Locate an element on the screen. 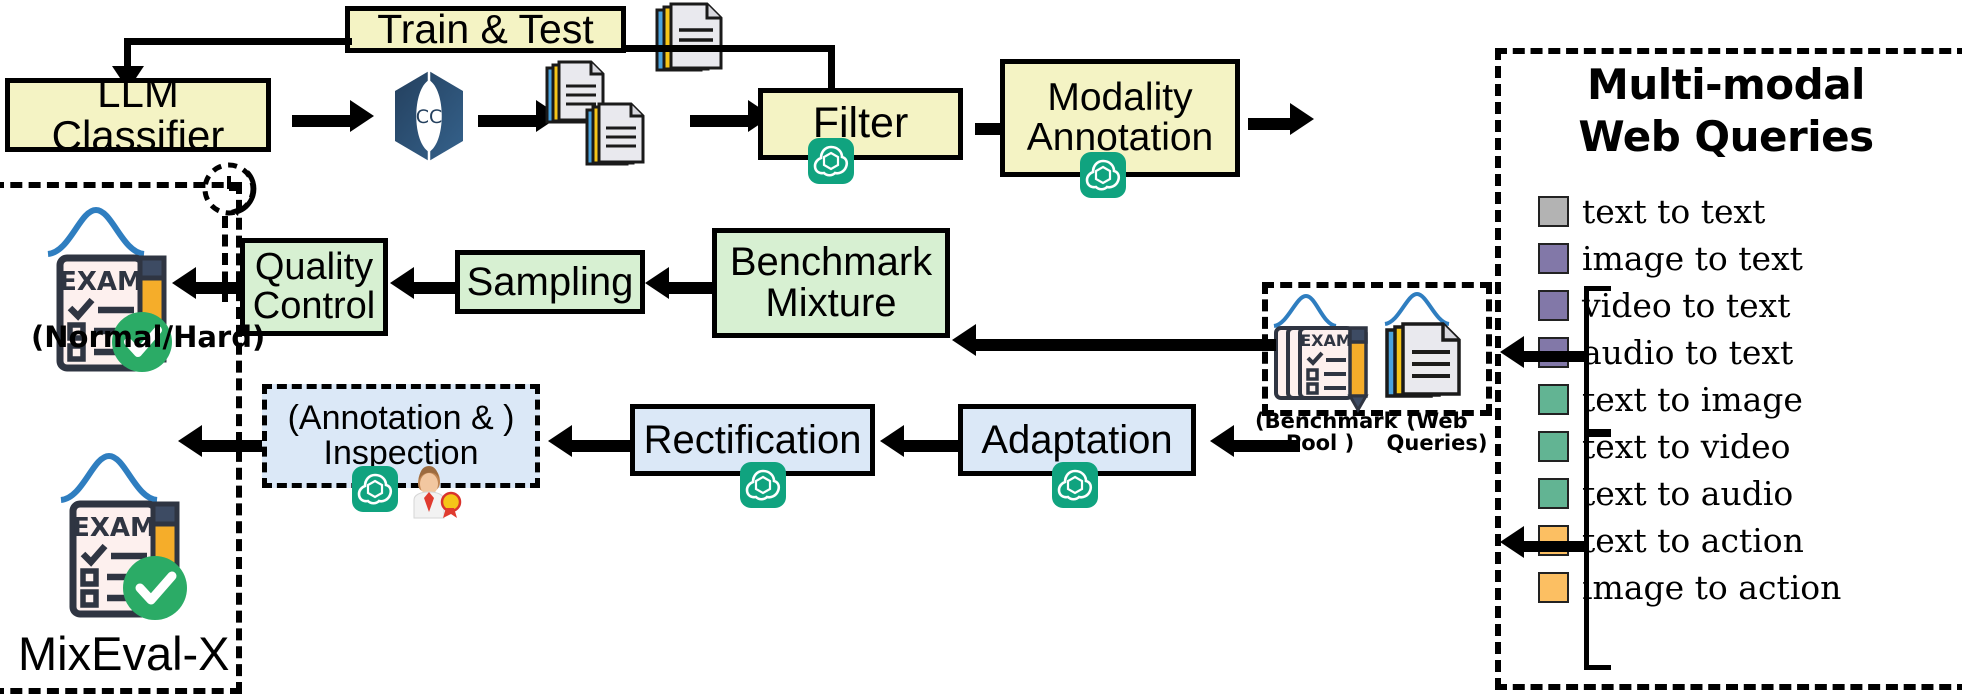 Image resolution: width=1962 pixels, height=694 pixels. node-modality-annotation-label-1: Modality is located at coordinates (1120, 98).